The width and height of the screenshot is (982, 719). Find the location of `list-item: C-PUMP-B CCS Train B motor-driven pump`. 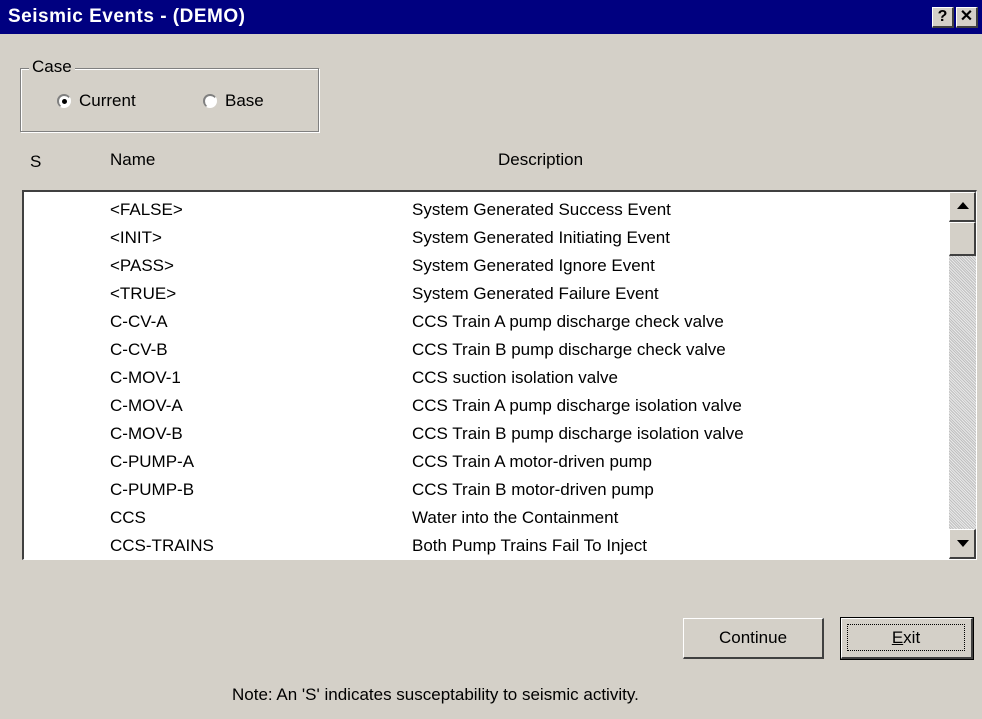

list-item: C-PUMP-B CCS Train B motor-driven pump is located at coordinates (485, 492).